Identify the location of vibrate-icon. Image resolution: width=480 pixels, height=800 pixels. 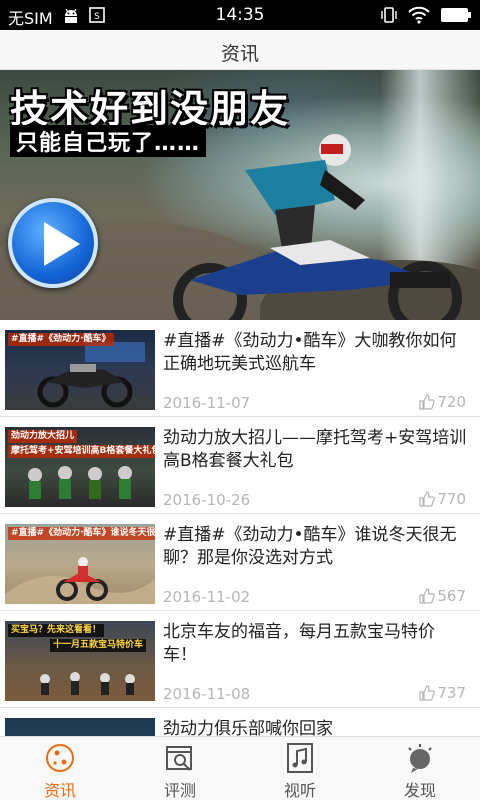
(389, 17).